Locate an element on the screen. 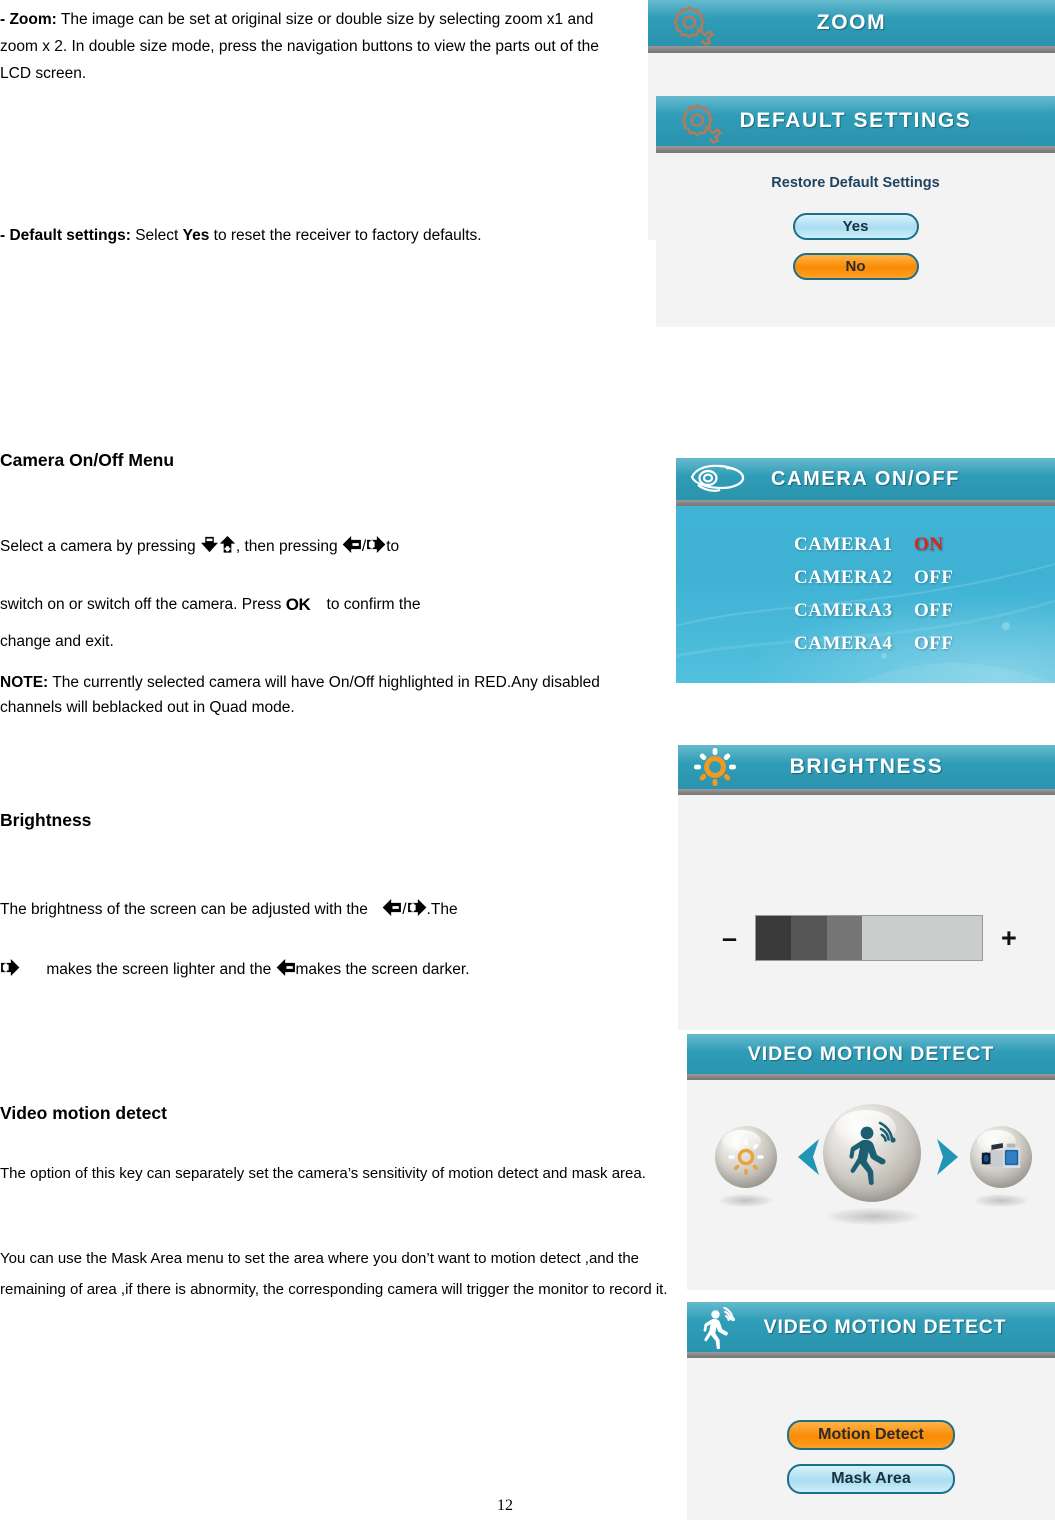 The width and height of the screenshot is (1055, 1520). camera-row-4-value: OFF is located at coordinates (934, 643).